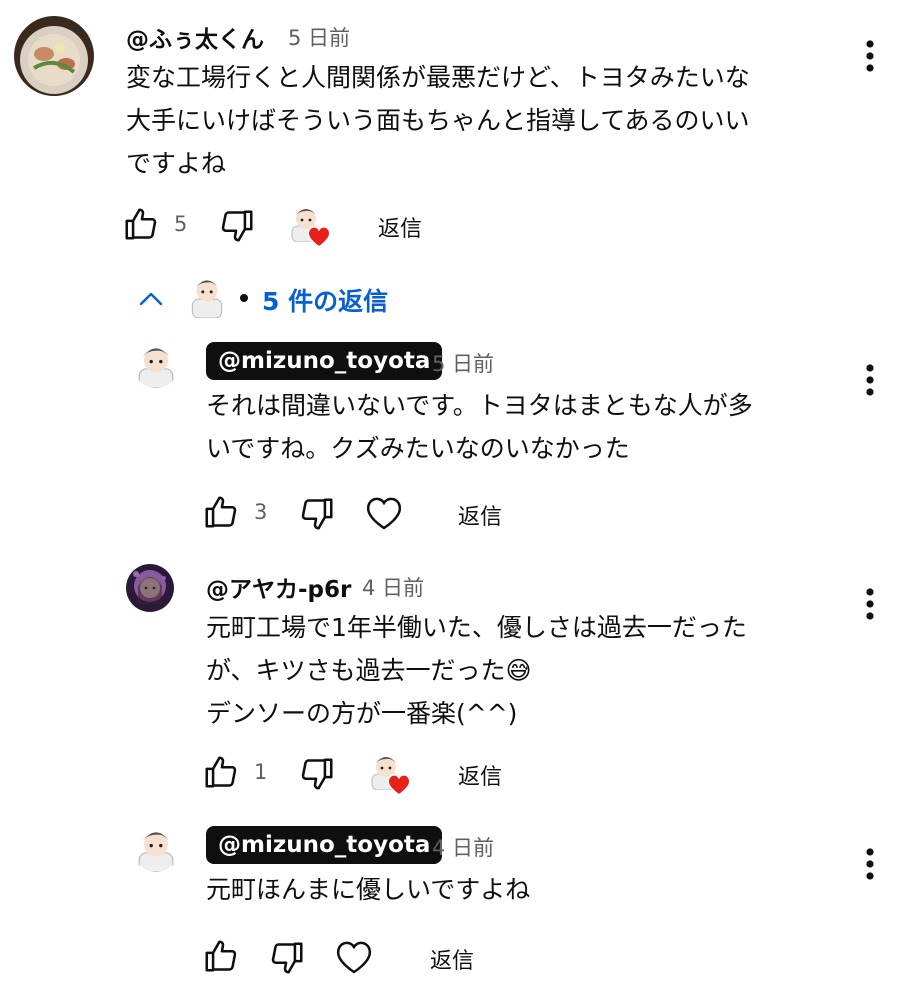 This screenshot has width=898, height=988. I want to click on like-count: 3, so click(261, 512).